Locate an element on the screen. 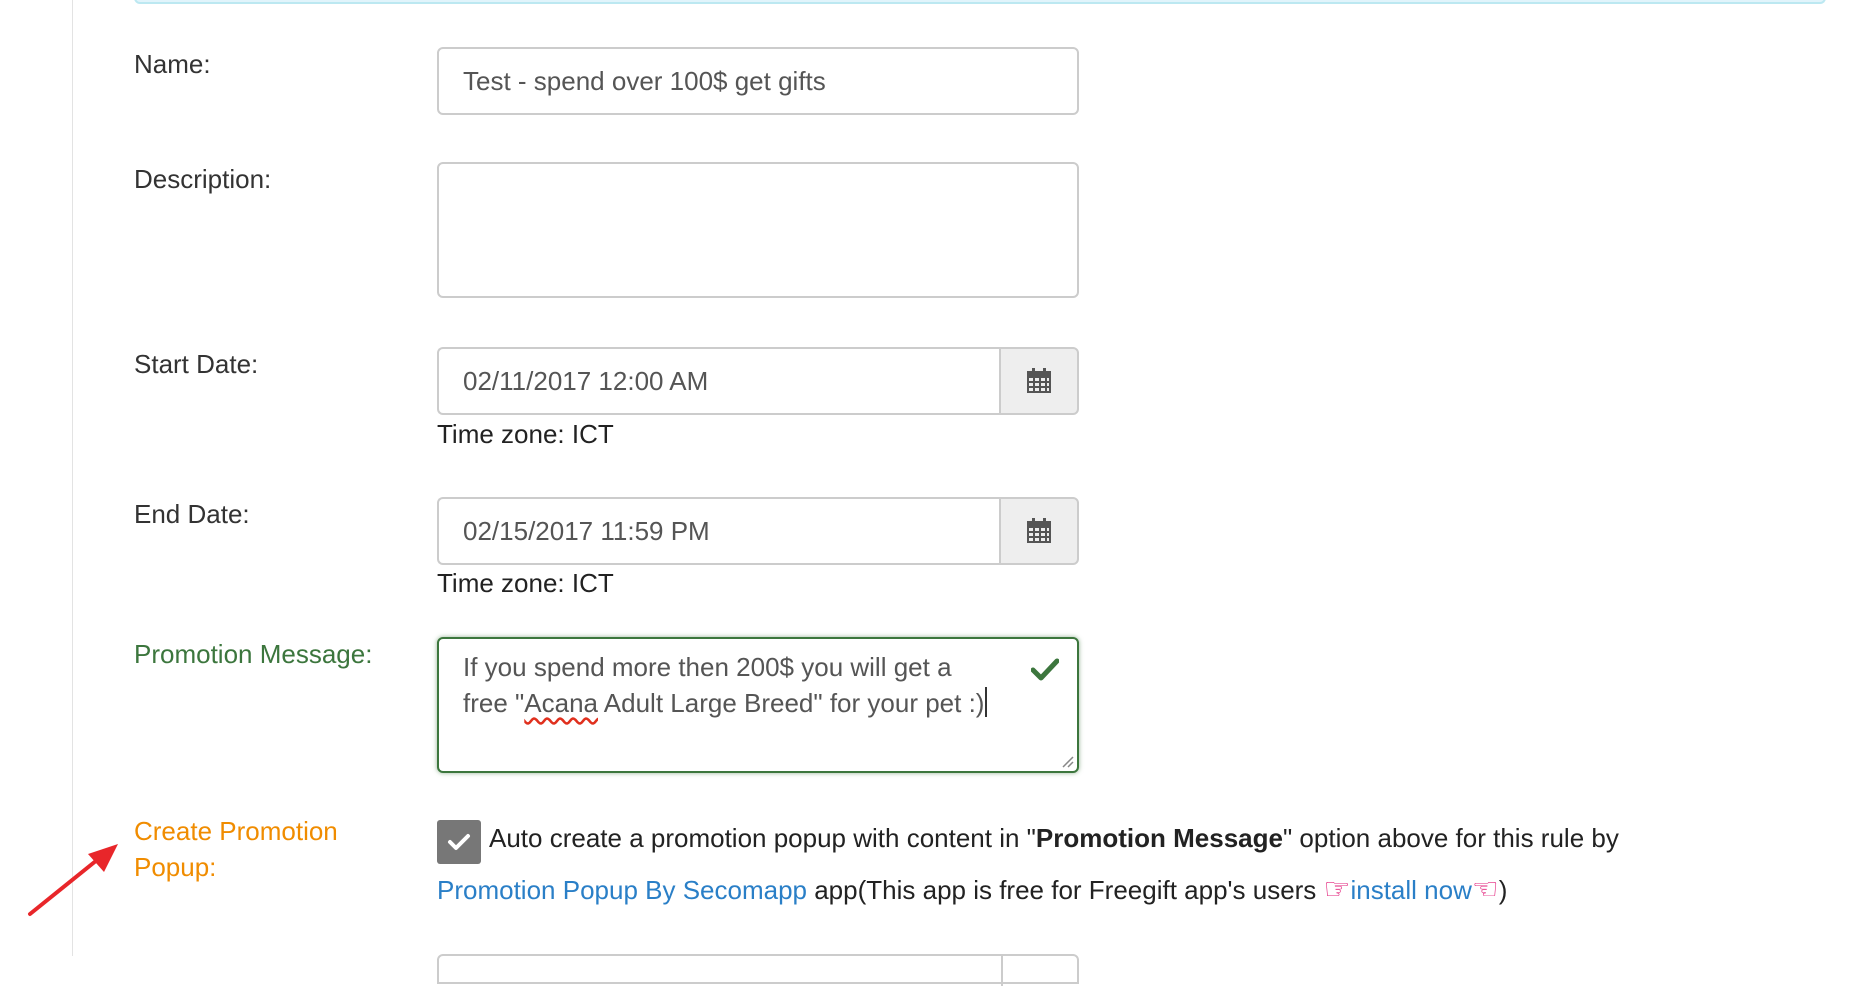  end-date-calendar-button is located at coordinates (1039, 531).